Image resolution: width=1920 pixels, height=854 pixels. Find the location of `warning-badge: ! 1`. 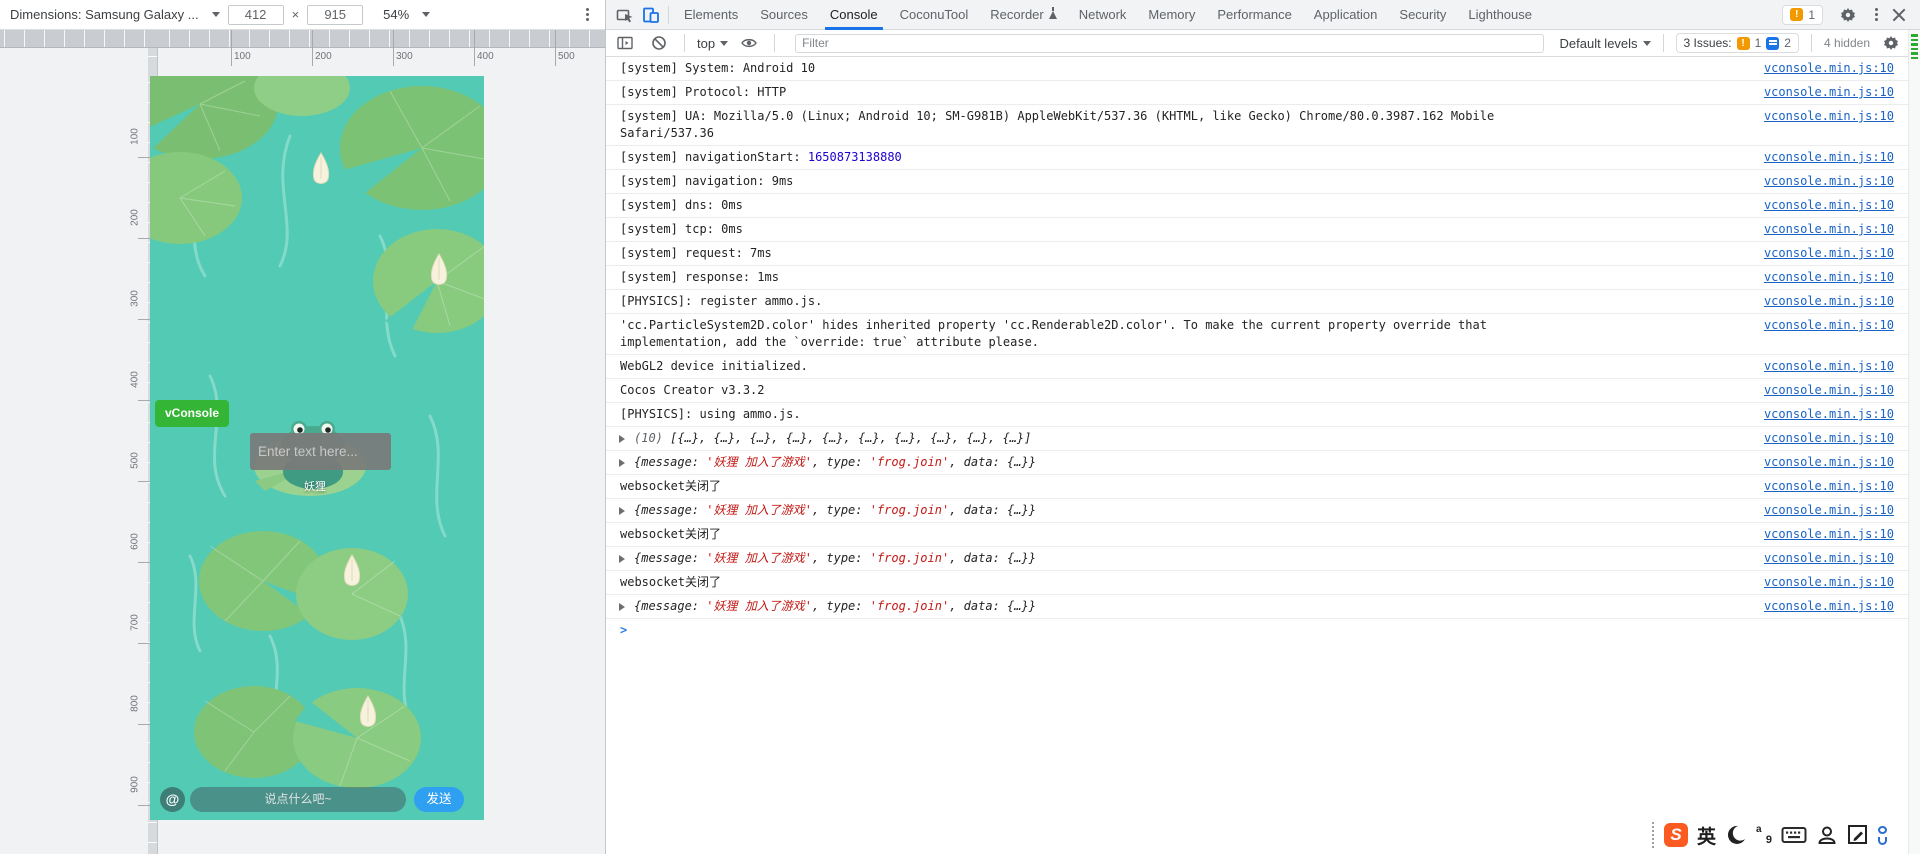

warning-badge: ! 1 is located at coordinates (1802, 14).